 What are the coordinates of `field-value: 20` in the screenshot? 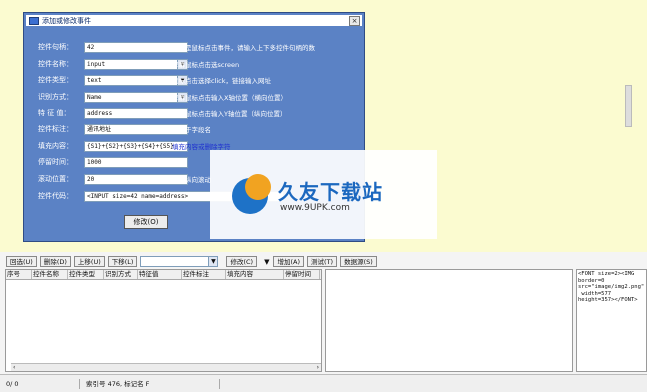 It's located at (91, 179).